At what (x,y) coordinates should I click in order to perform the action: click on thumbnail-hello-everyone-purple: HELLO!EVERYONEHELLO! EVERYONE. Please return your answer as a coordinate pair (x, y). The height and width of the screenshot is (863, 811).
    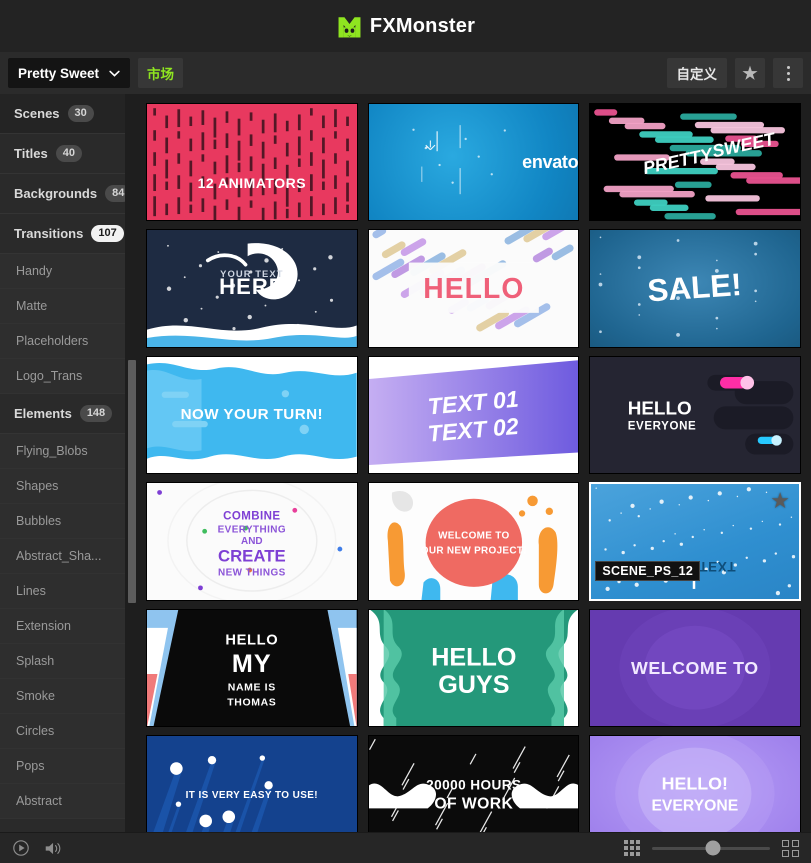
    Looking at the image, I should click on (695, 783).